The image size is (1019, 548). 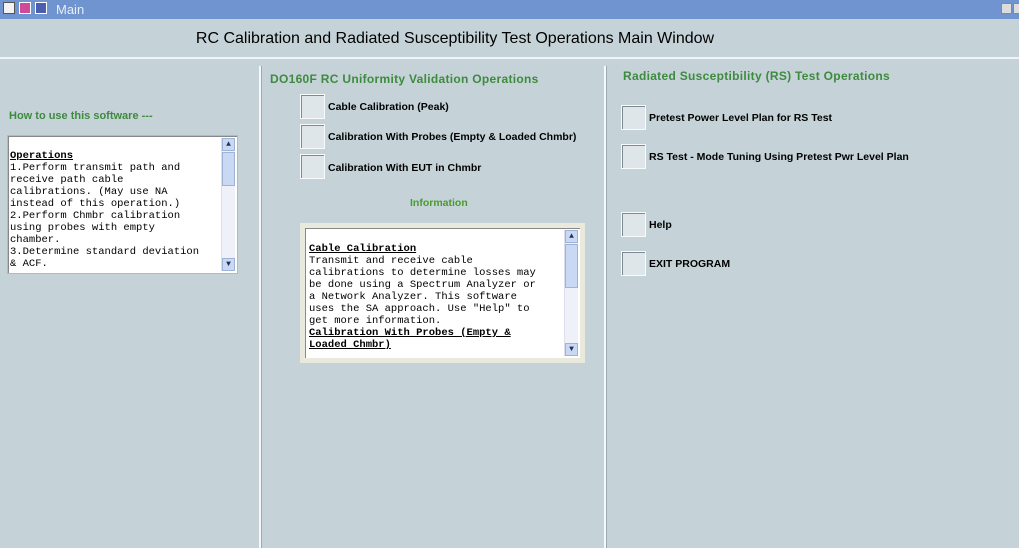 What do you see at coordinates (9, 8) in the screenshot?
I see `app-icon` at bounding box center [9, 8].